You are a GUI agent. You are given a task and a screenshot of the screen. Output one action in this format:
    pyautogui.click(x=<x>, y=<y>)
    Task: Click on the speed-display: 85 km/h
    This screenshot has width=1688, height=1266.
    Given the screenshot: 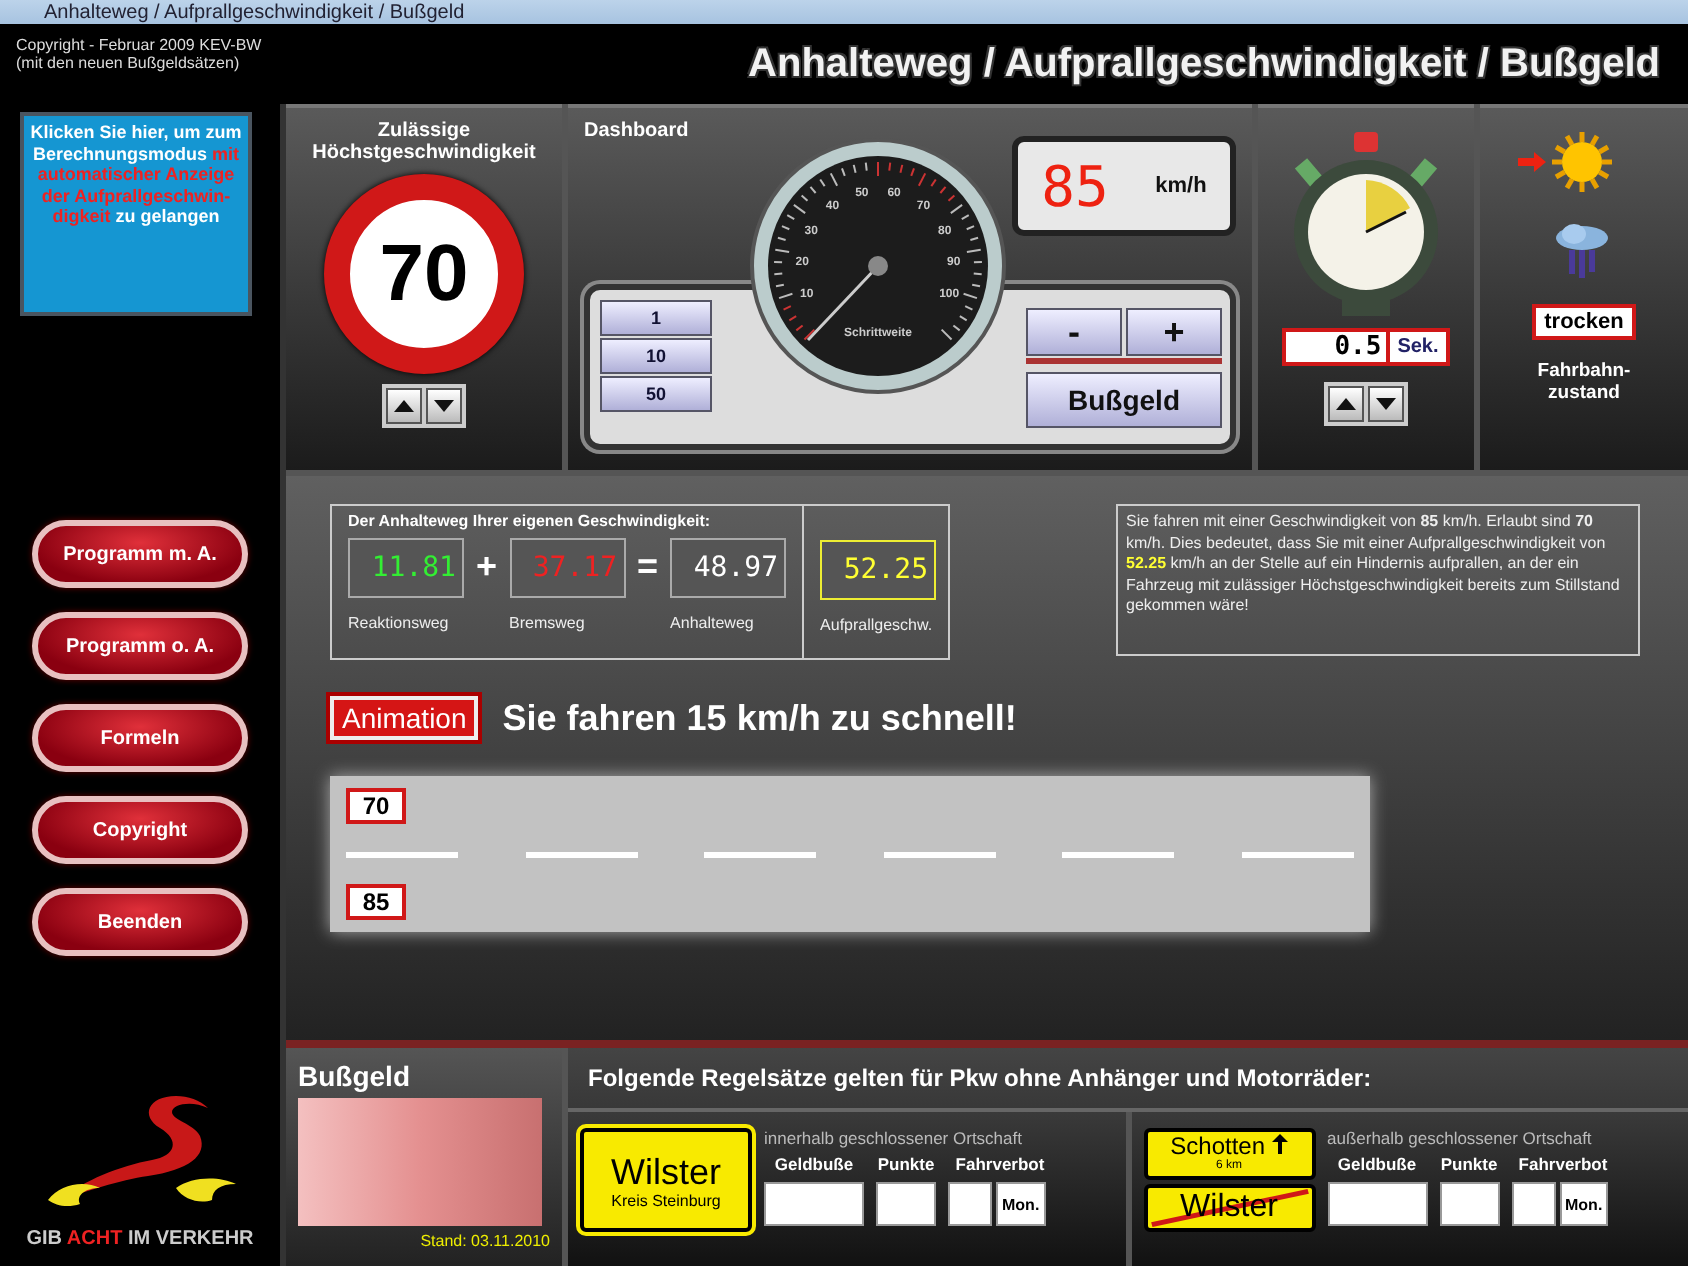 What is the action you would take?
    pyautogui.click(x=1124, y=186)
    